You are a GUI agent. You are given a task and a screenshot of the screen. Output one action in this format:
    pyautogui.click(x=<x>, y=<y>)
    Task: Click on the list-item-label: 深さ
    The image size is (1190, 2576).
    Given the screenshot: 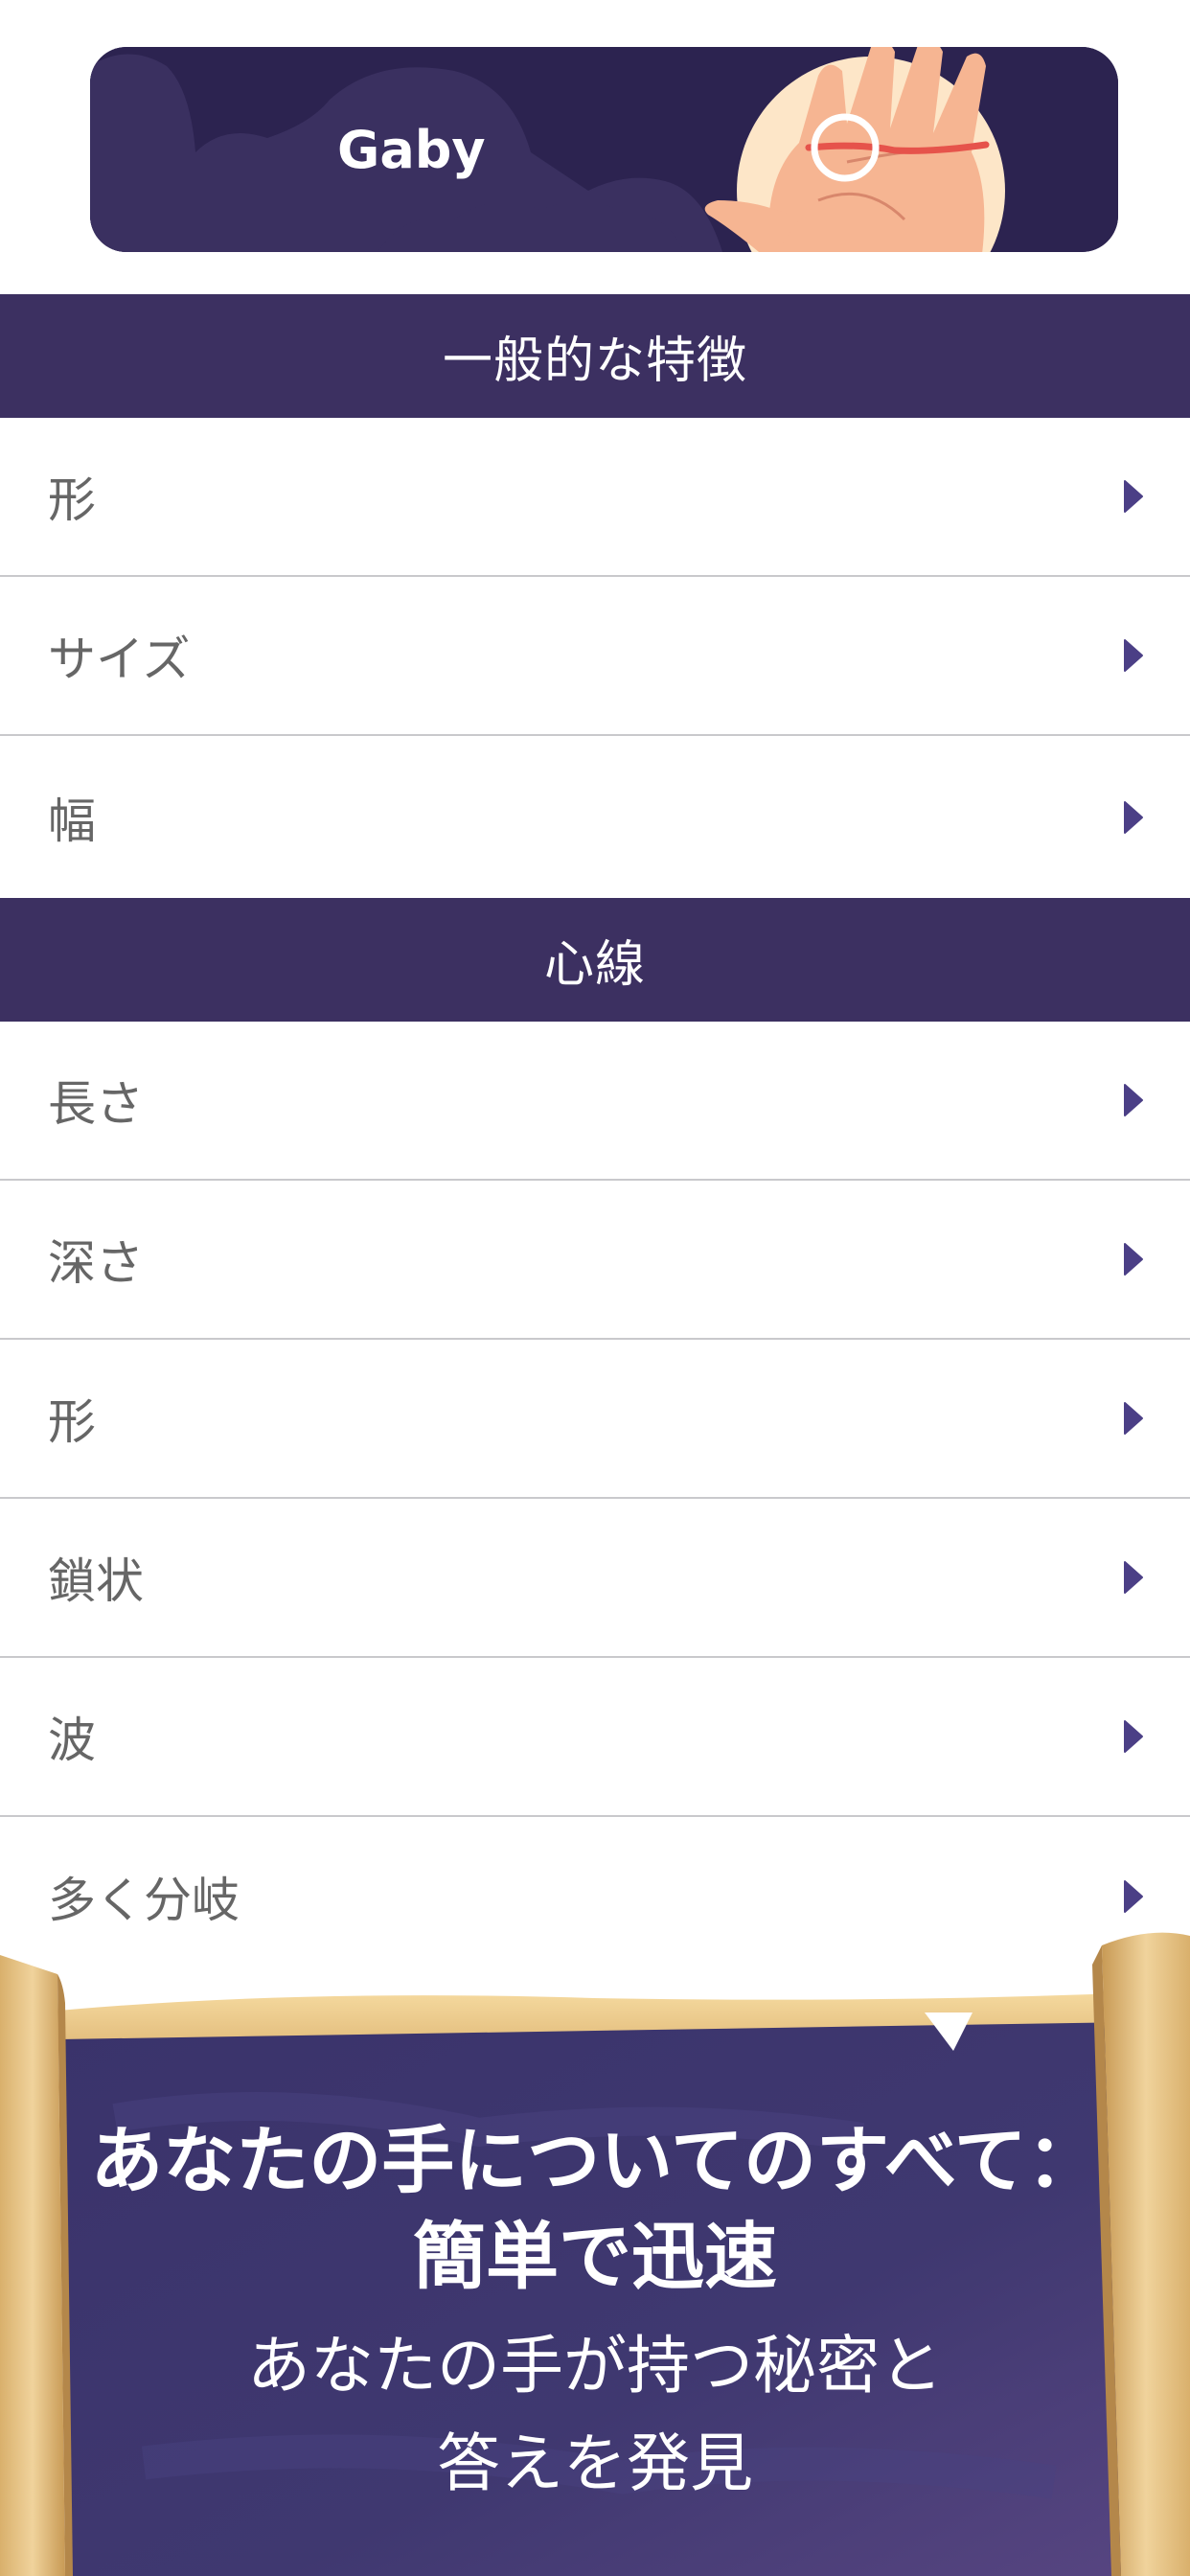 What is the action you would take?
    pyautogui.click(x=96, y=1263)
    